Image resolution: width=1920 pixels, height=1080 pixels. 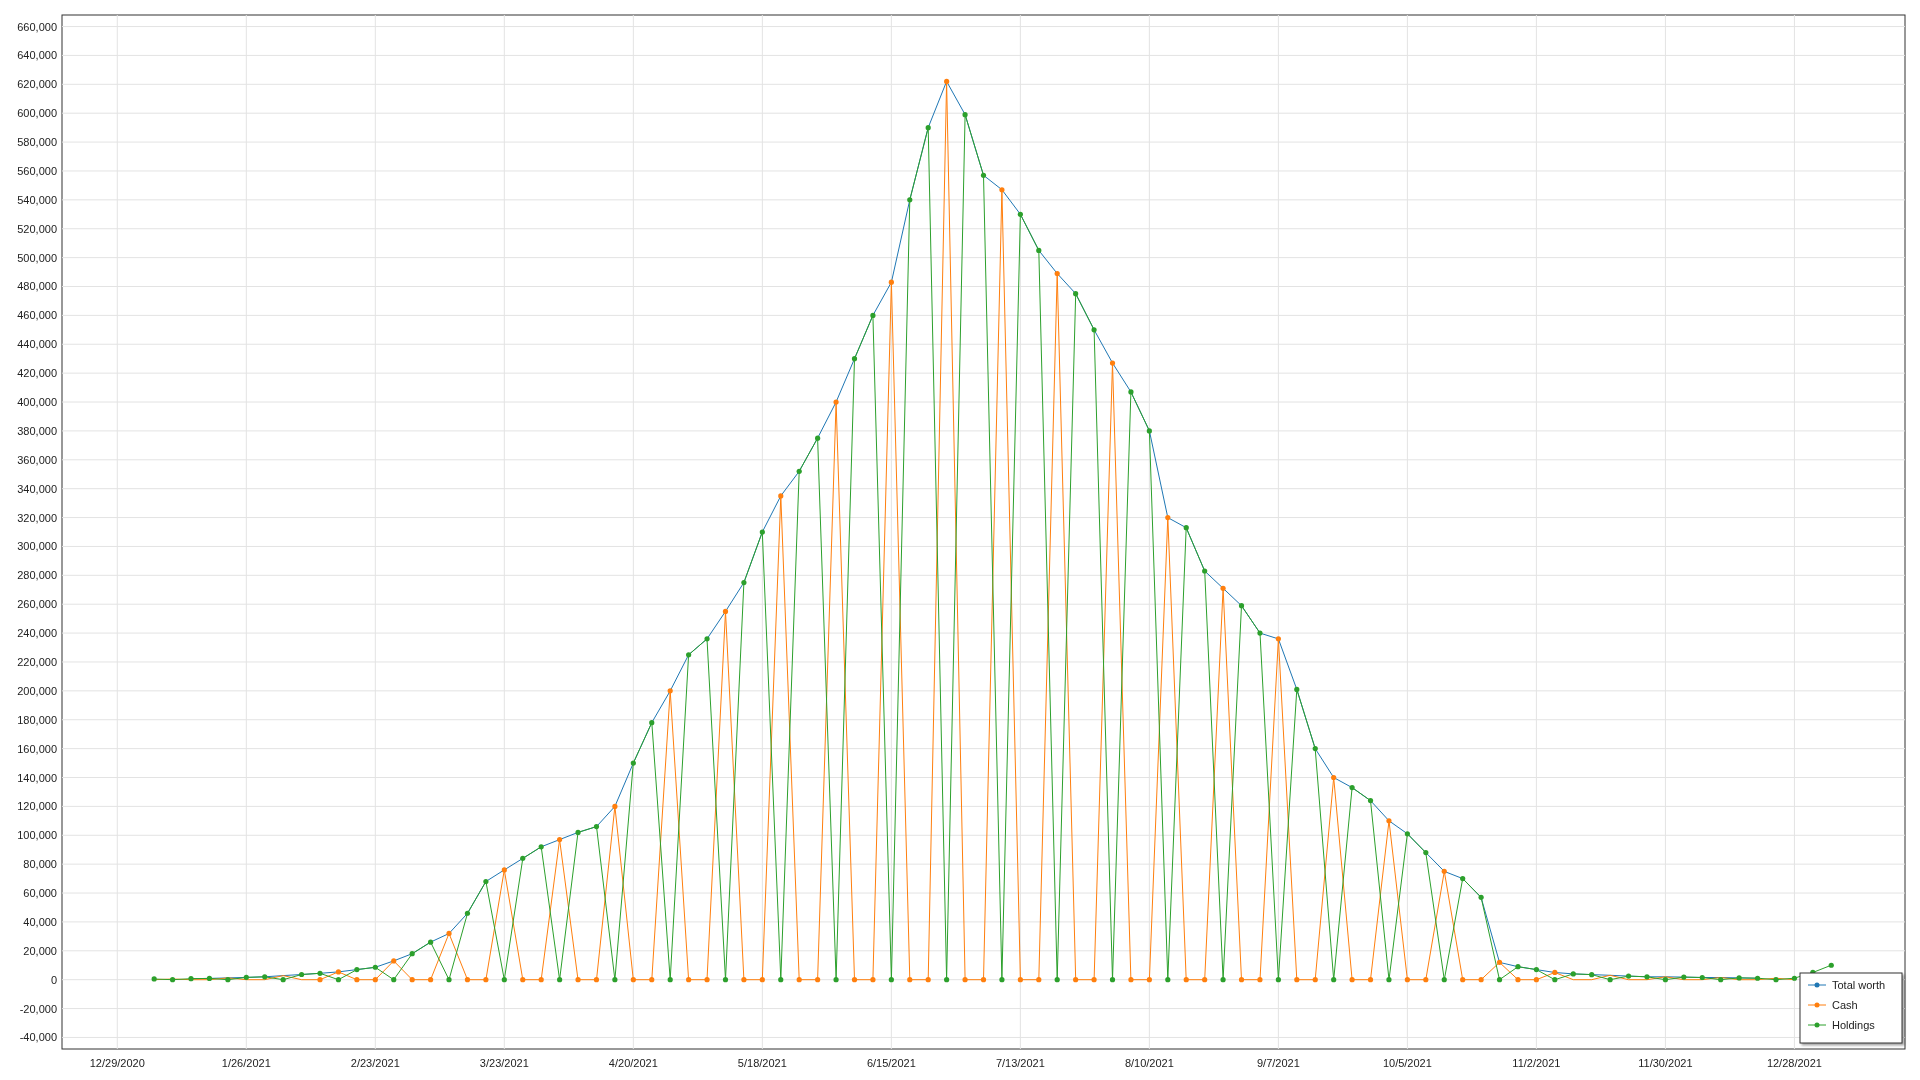 What do you see at coordinates (37, 661) in the screenshot?
I see `y-axis-label: 220,000` at bounding box center [37, 661].